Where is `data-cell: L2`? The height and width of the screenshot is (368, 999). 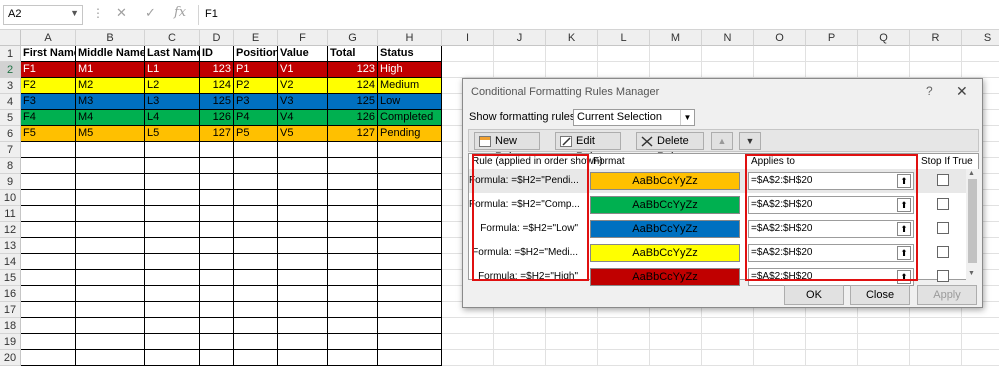 data-cell: L2 is located at coordinates (172, 86).